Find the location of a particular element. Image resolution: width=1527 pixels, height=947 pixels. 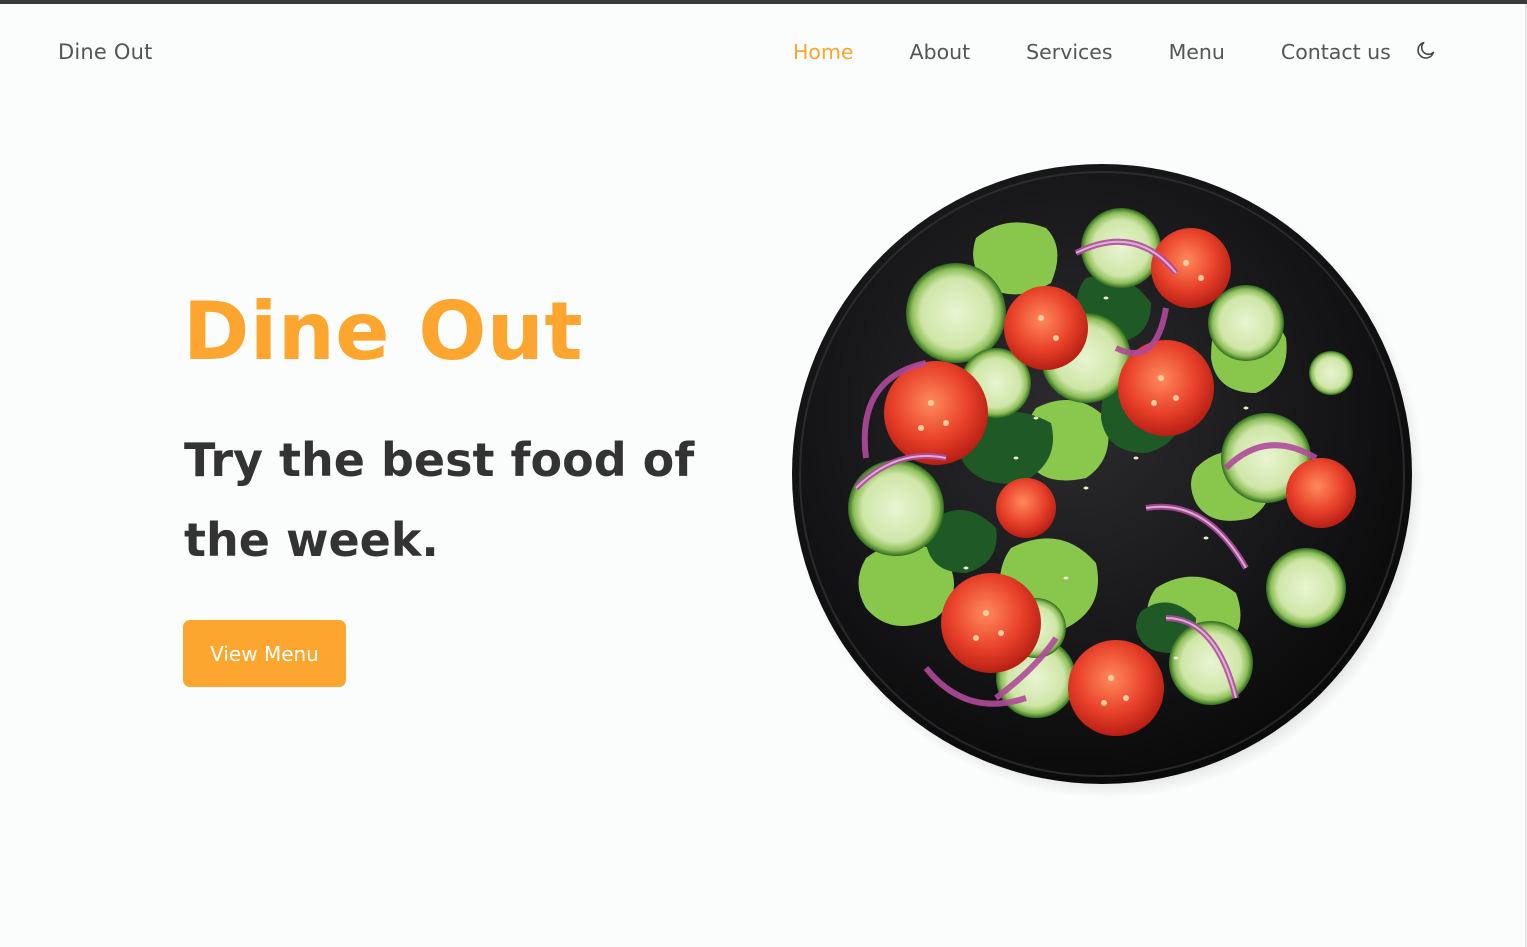

nav-link-services: Services is located at coordinates (1069, 52).